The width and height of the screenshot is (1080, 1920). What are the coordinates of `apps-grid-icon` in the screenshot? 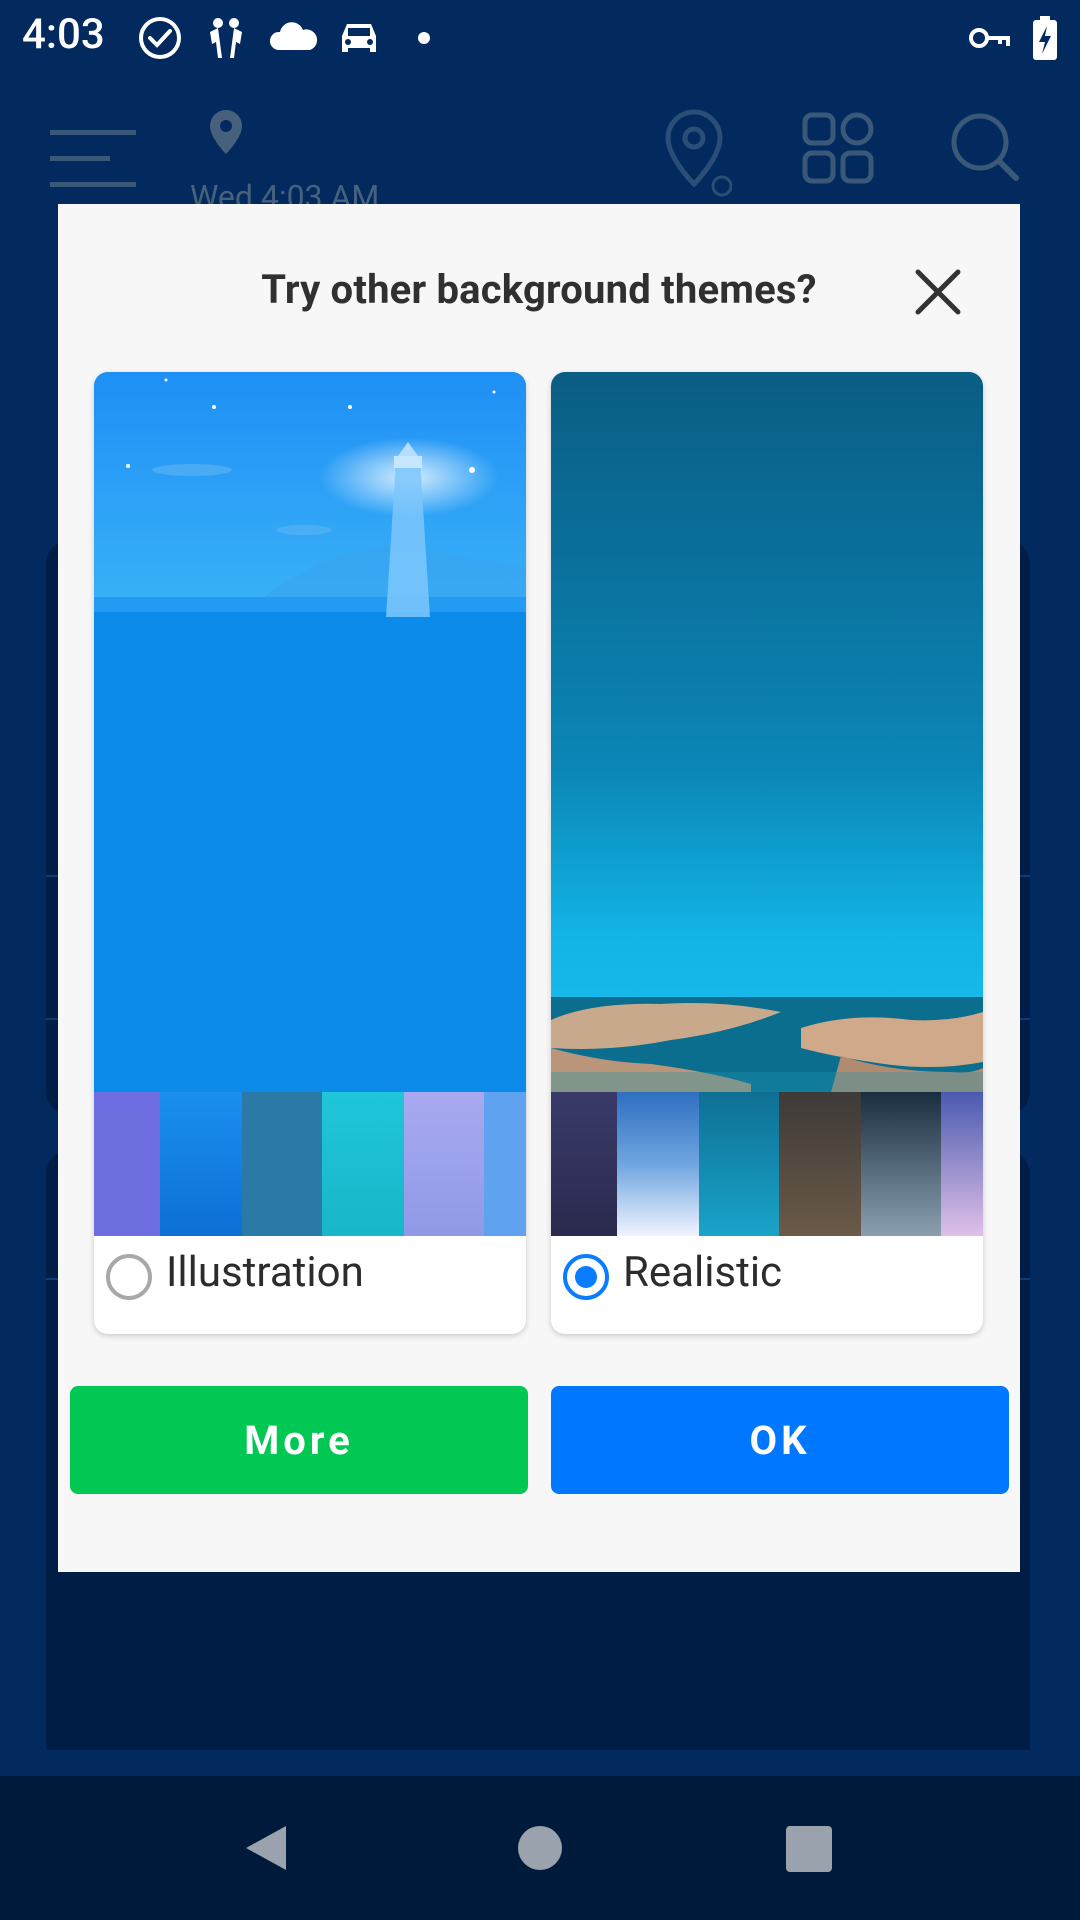 It's located at (838, 148).